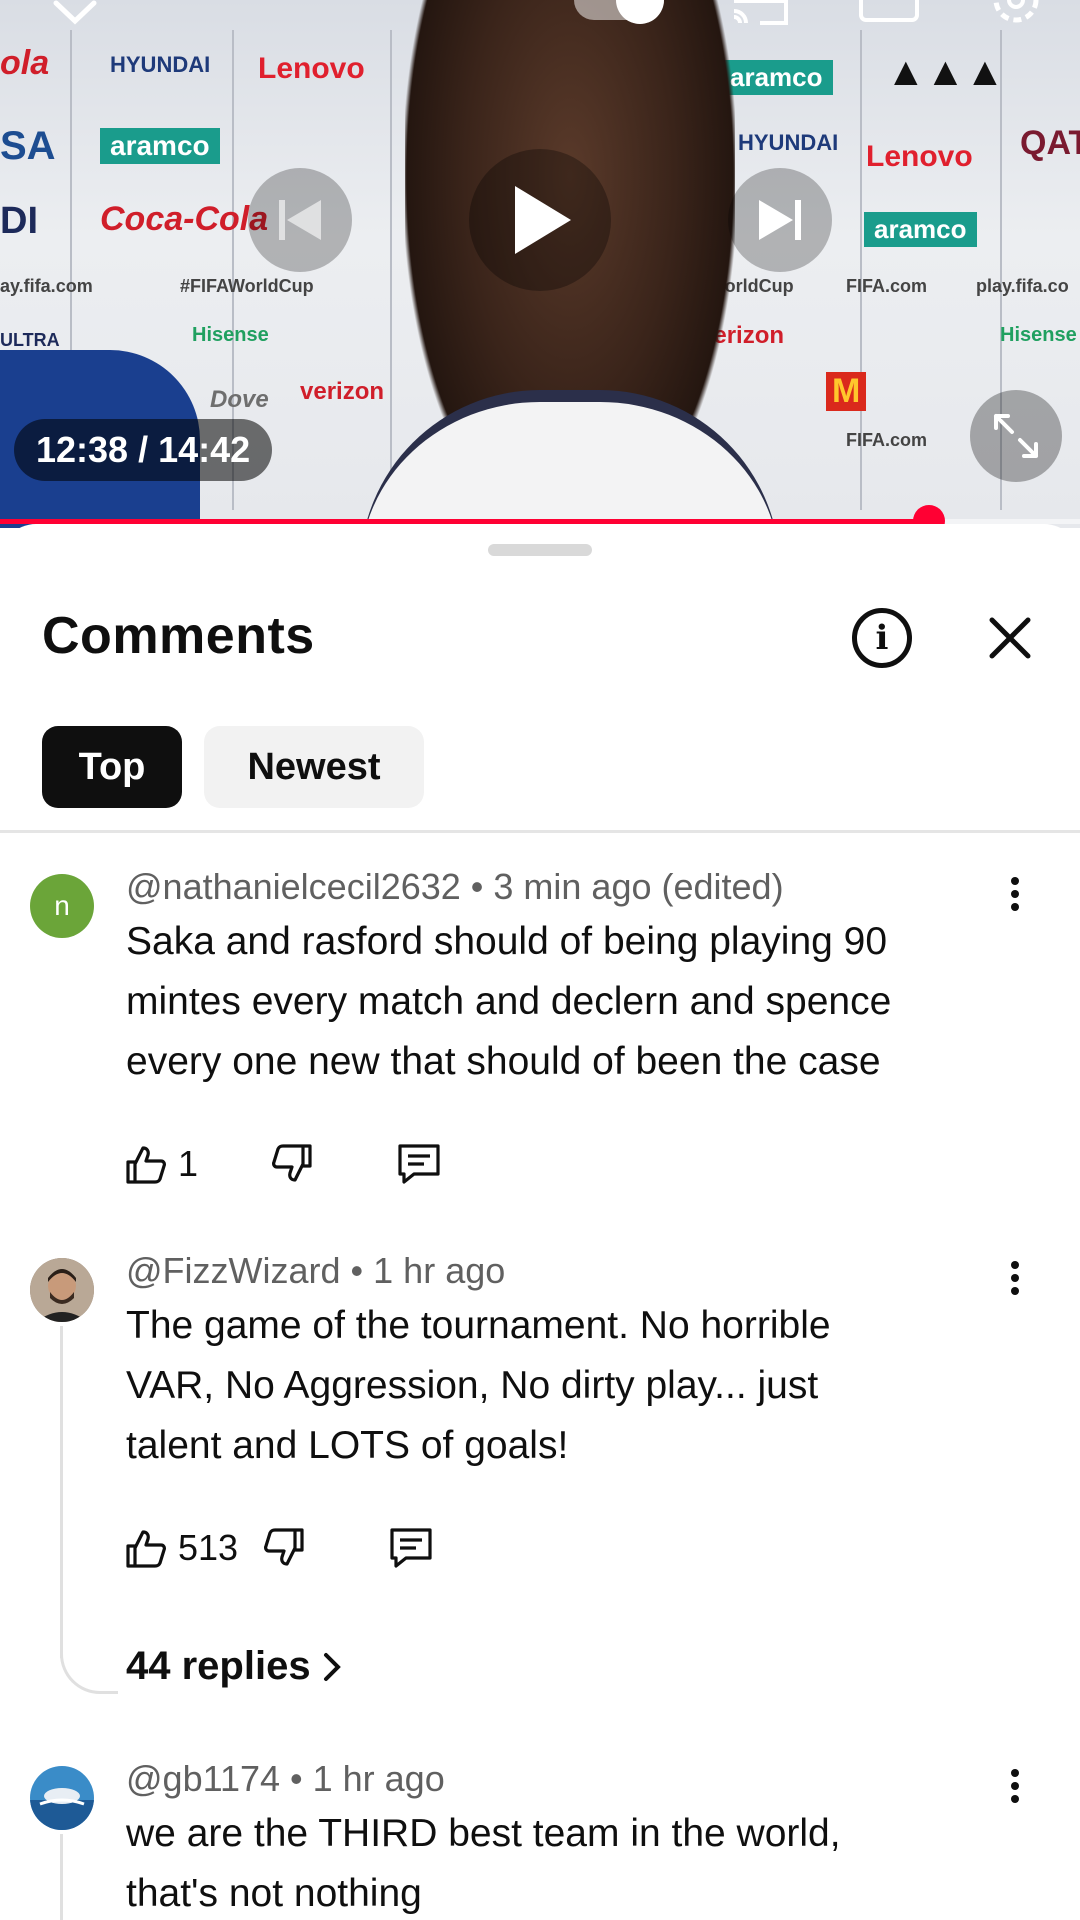  Describe the element at coordinates (638, 886) in the screenshot. I see `comment-time: 3 min ago (edited)` at that location.